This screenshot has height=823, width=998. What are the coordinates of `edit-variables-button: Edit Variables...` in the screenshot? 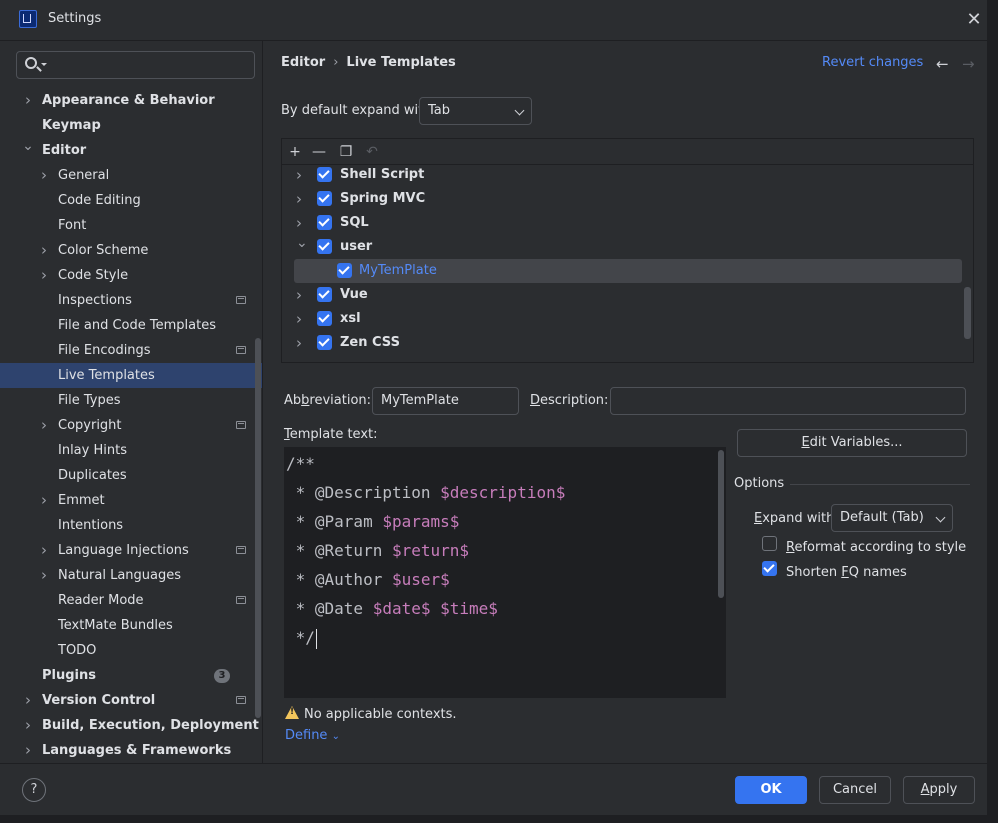 It's located at (852, 443).